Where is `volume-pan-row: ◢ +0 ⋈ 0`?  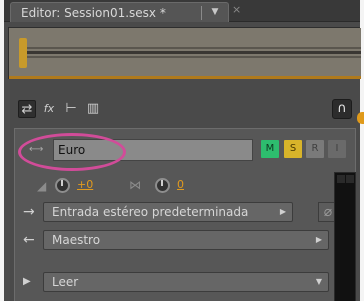
volume-pan-row: ◢ +0 ⋈ 0 is located at coordinates (157, 186).